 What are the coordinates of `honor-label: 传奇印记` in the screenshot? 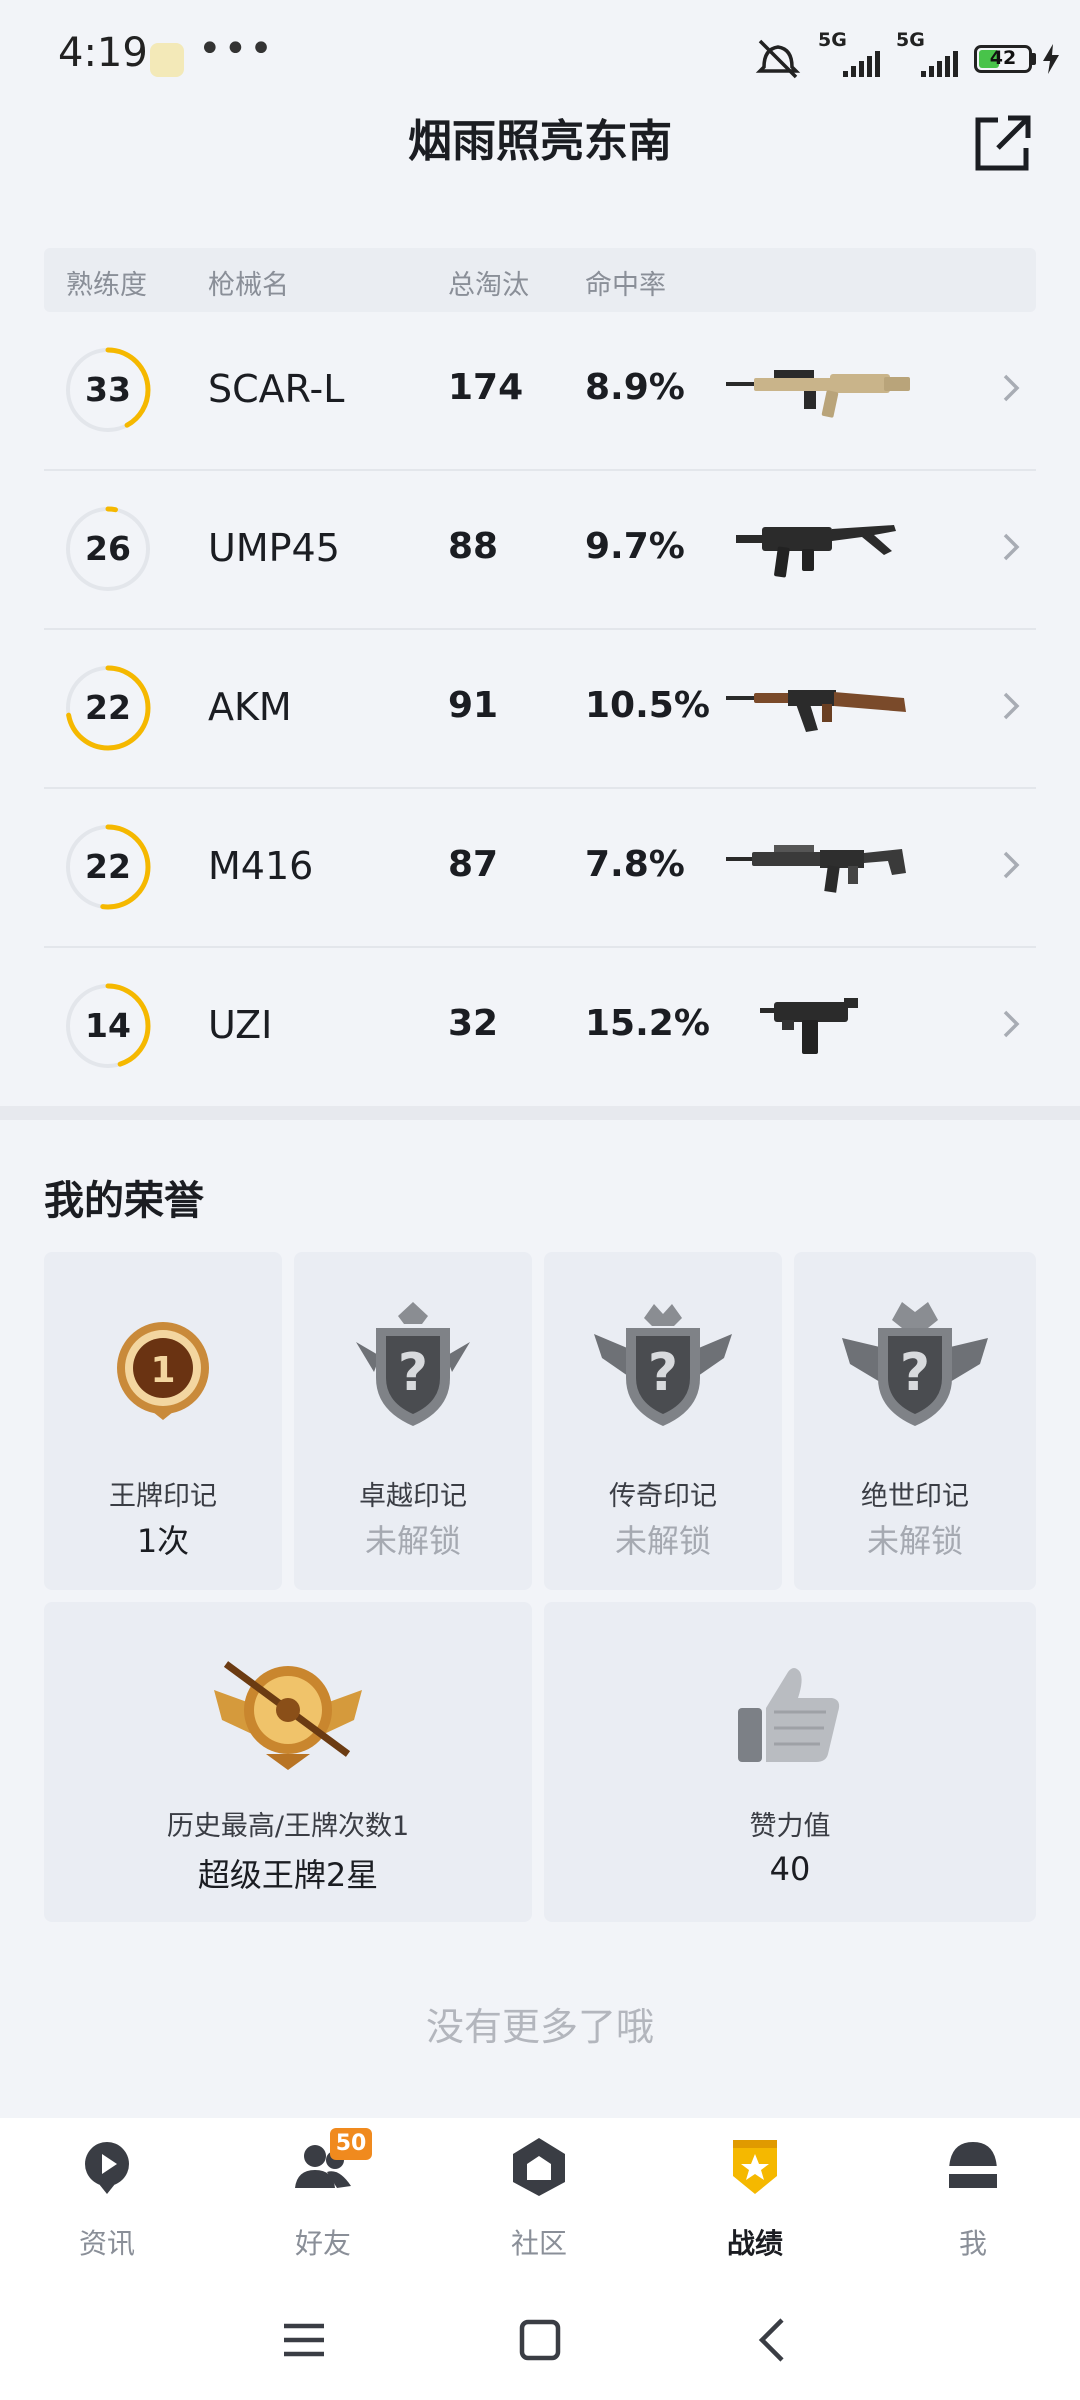 It's located at (663, 1496).